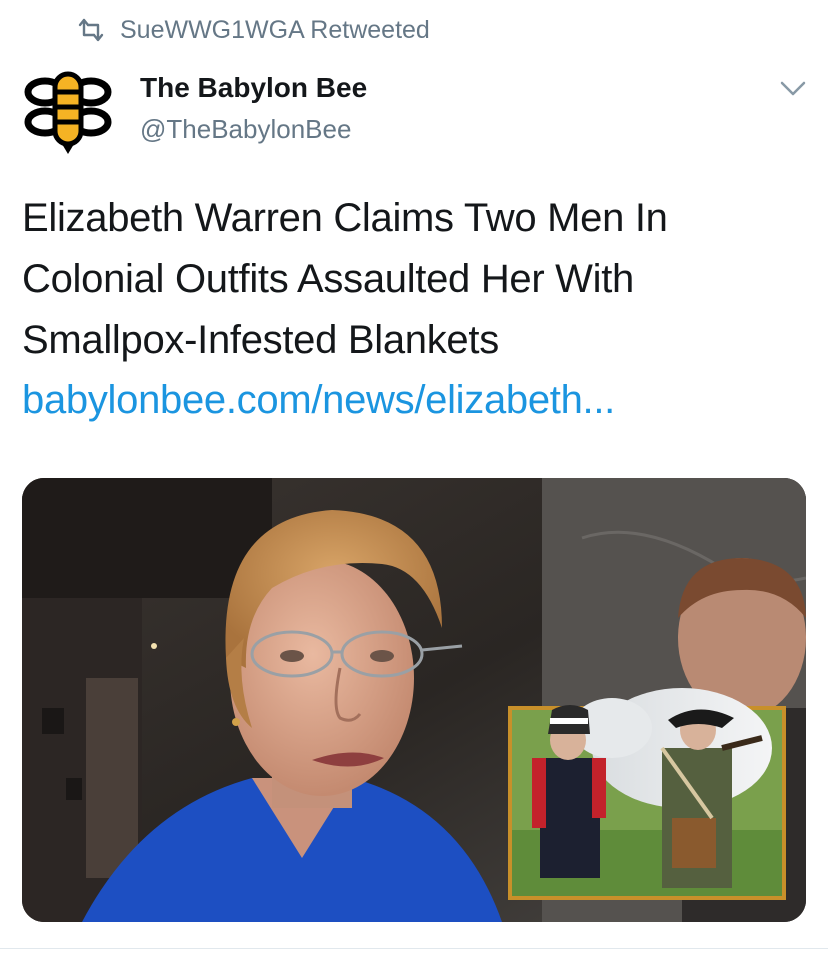  Describe the element at coordinates (253, 88) in the screenshot. I see `account-name: The Babylon Bee` at that location.